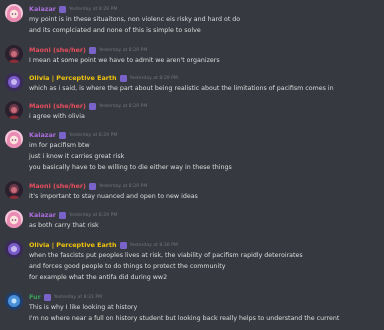  What do you see at coordinates (57, 116) in the screenshot?
I see `message-text: i agree with olivia` at bounding box center [57, 116].